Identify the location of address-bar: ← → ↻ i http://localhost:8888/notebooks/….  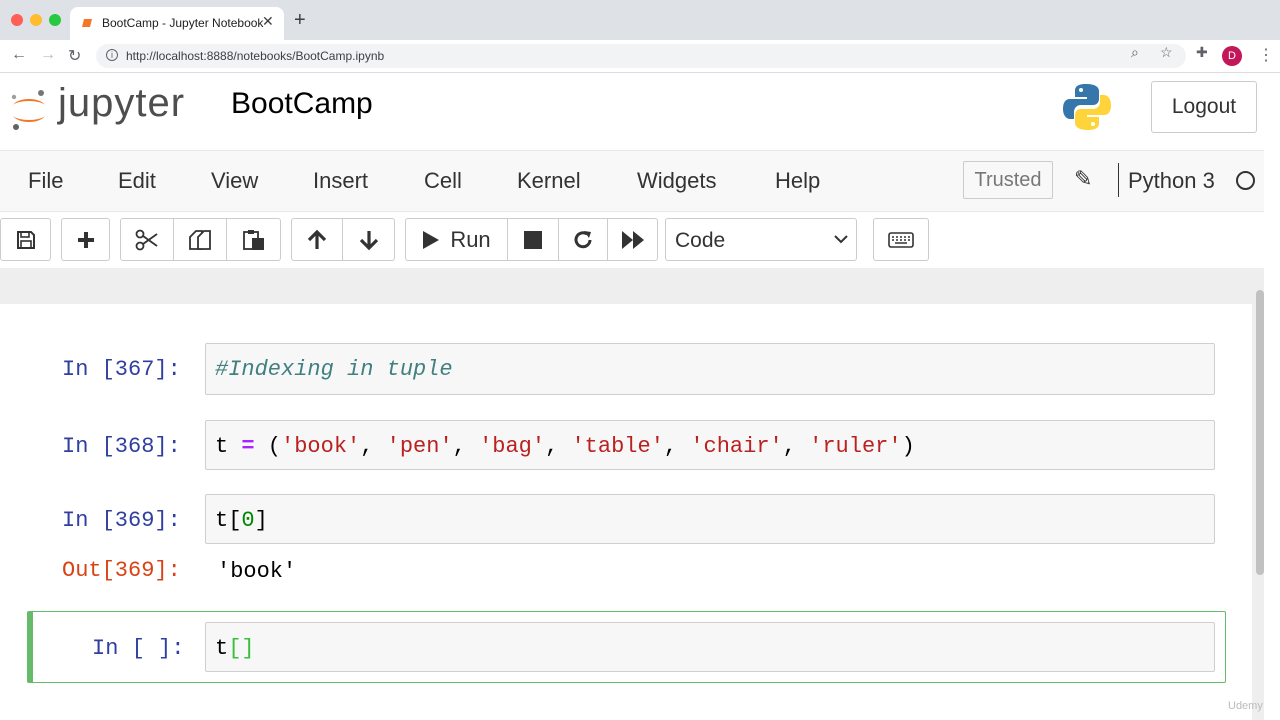
(640, 56).